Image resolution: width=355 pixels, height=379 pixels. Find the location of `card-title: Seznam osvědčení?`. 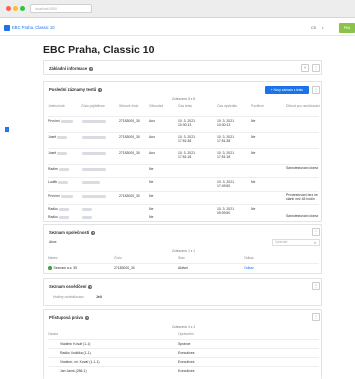

card-title: Seznam osvědčení? is located at coordinates (71, 286).